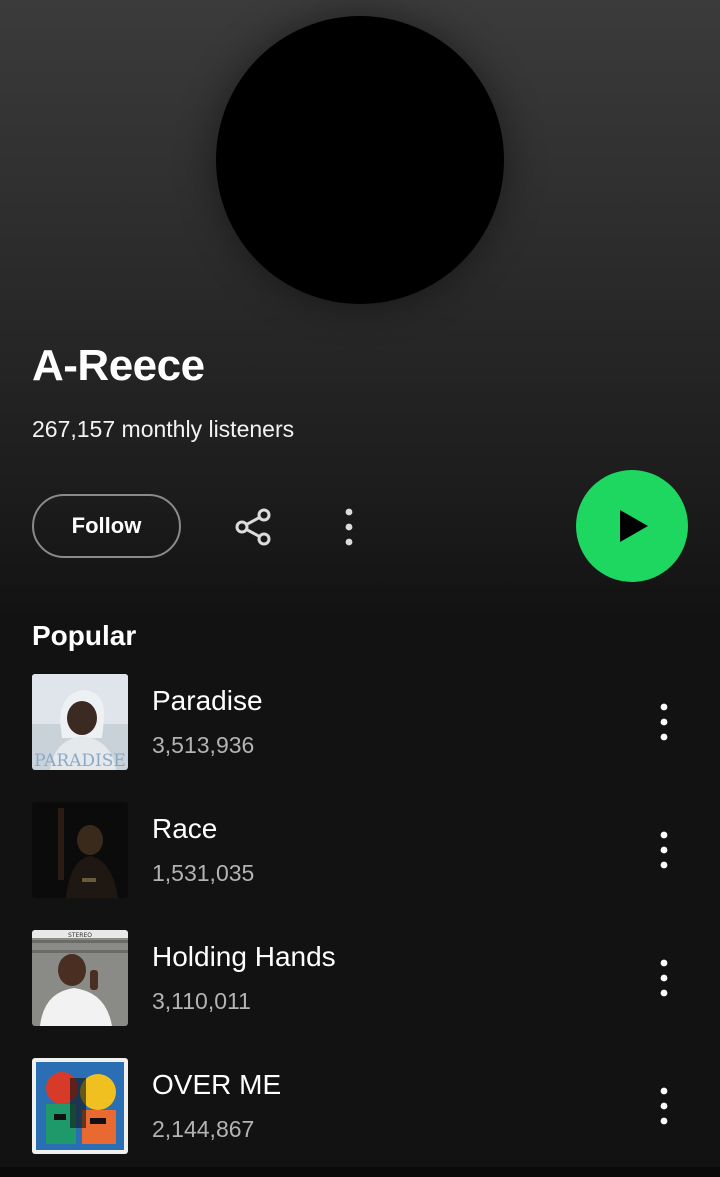 The height and width of the screenshot is (1177, 720). I want to click on track-play-count: 3,110,011, so click(201, 1001).